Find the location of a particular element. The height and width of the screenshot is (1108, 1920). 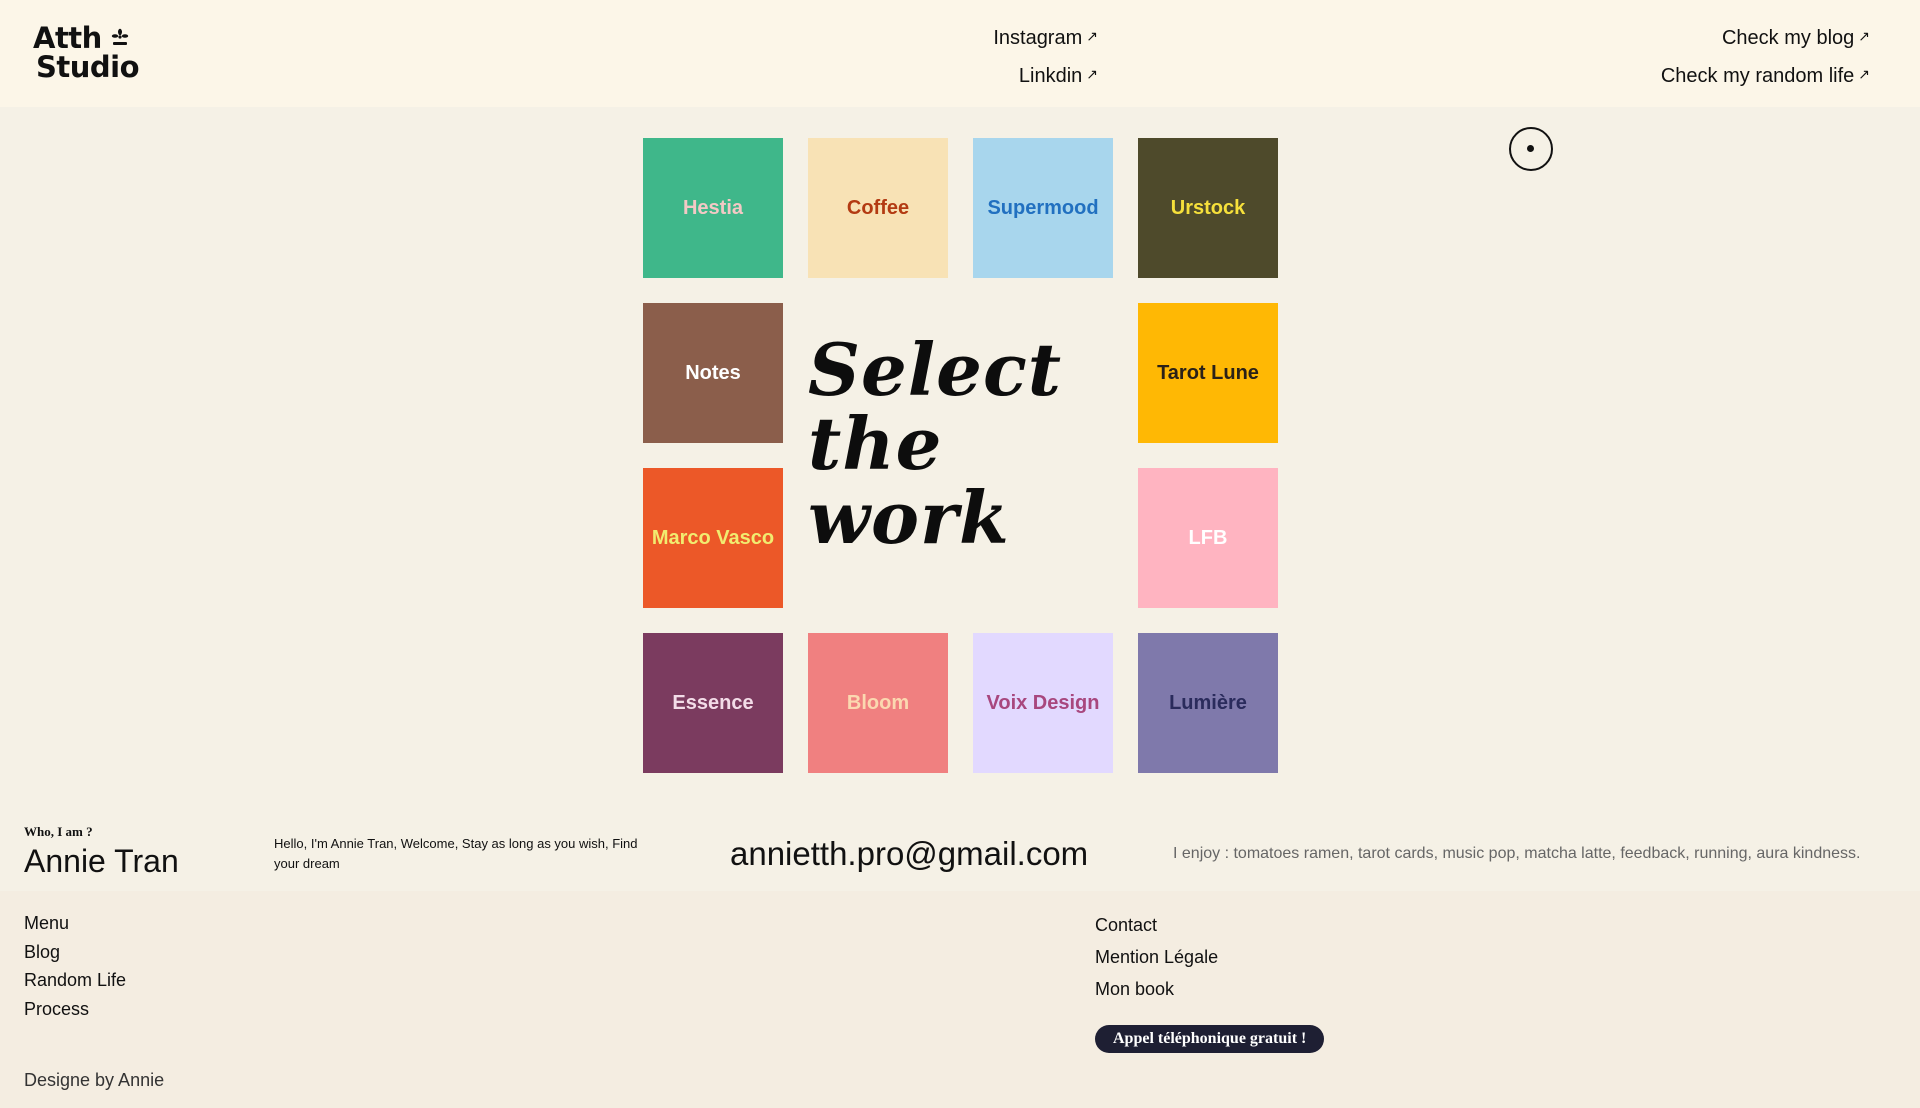

work-tile-supermood: Supermood is located at coordinates (1043, 208).